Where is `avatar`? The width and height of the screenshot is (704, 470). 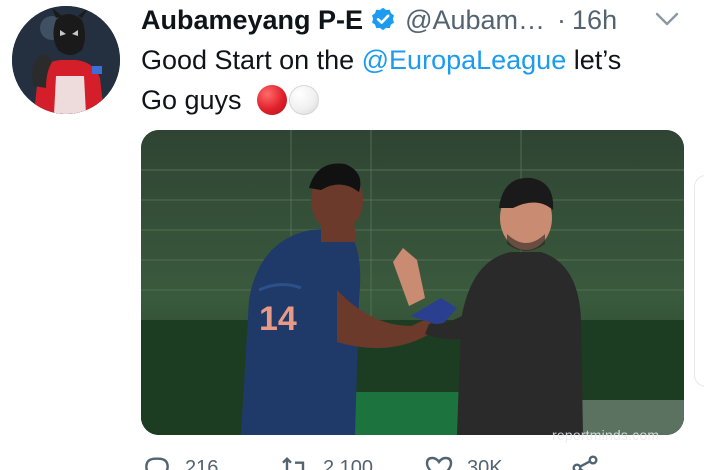 avatar is located at coordinates (66, 60).